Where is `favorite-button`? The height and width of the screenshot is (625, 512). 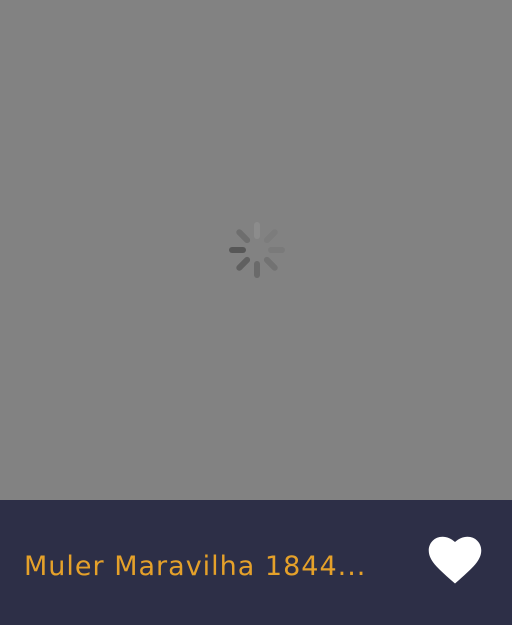 favorite-button is located at coordinates (455, 560).